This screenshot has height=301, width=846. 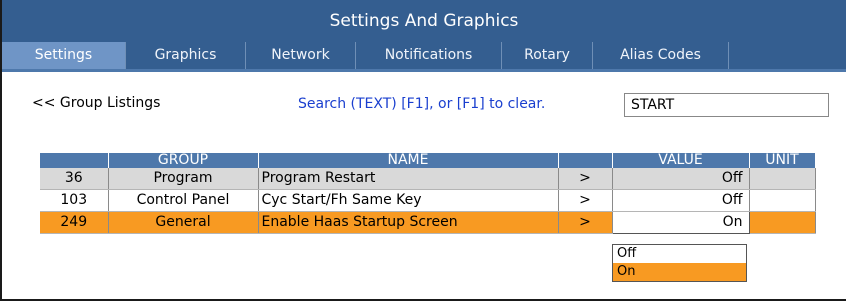 I want to click on column-header-unit: UNIT, so click(x=782, y=160).